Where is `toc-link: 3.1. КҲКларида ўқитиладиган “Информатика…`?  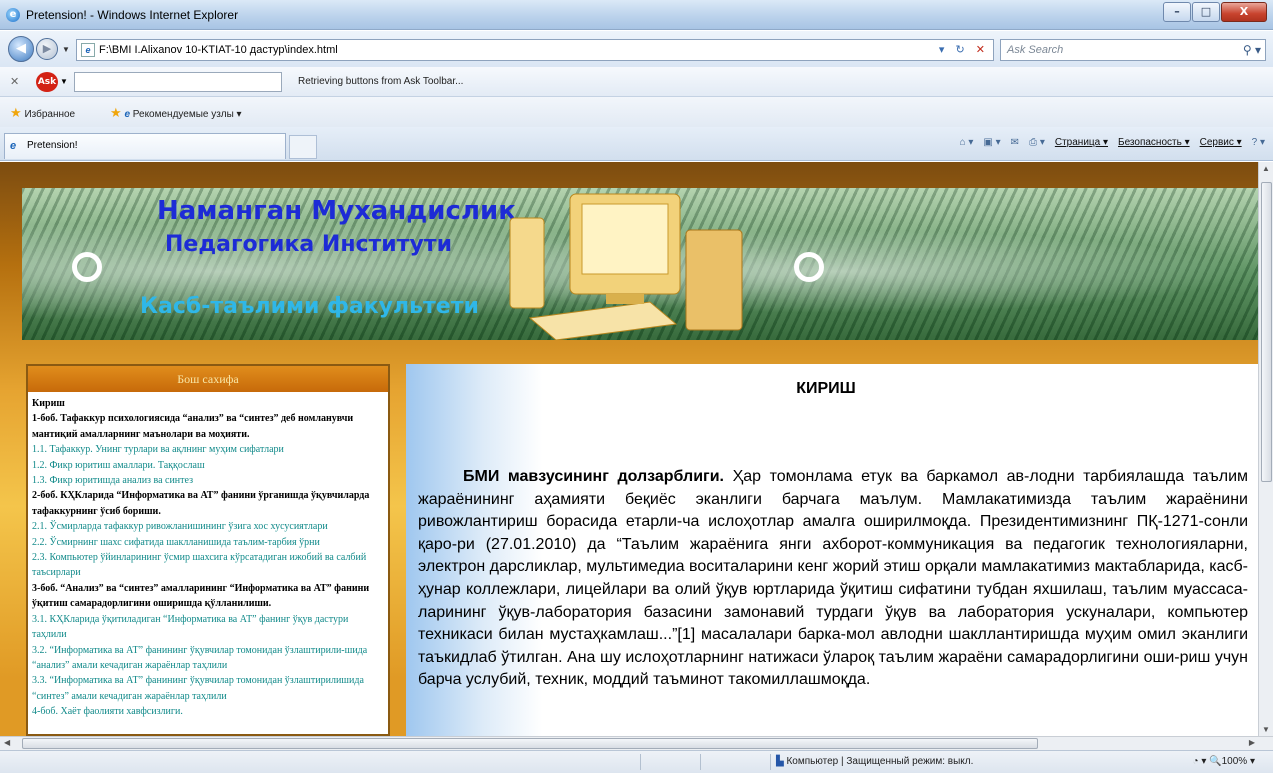 toc-link: 3.1. КҲКларида ўқитиладиган “Информатика… is located at coordinates (208, 627).